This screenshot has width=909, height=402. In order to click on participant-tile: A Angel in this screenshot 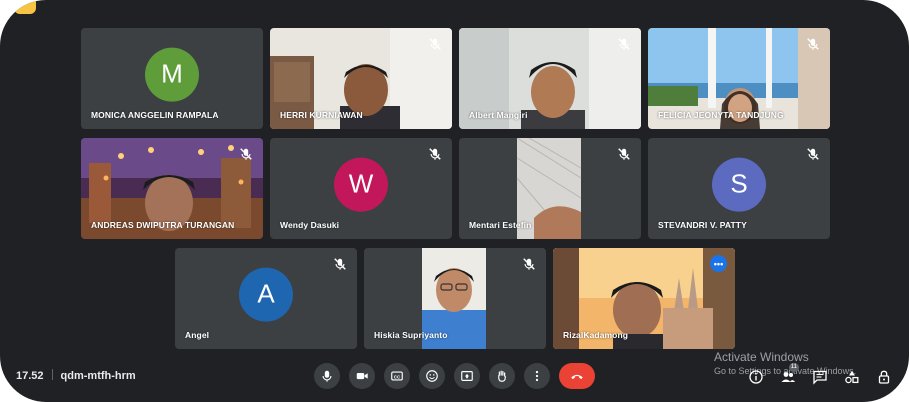, I will do `click(266, 298)`.